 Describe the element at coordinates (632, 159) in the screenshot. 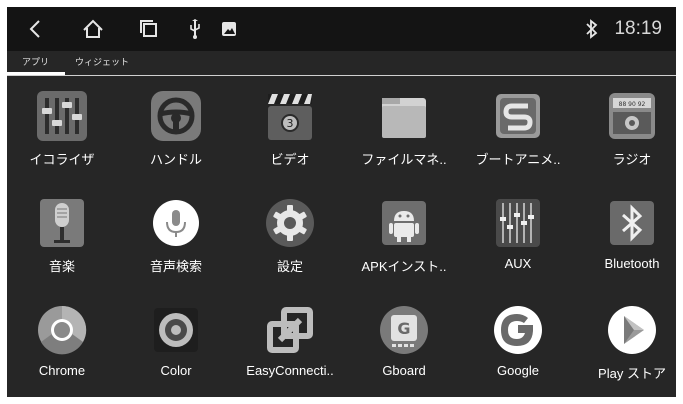

I see `app-label: ラジオ` at that location.